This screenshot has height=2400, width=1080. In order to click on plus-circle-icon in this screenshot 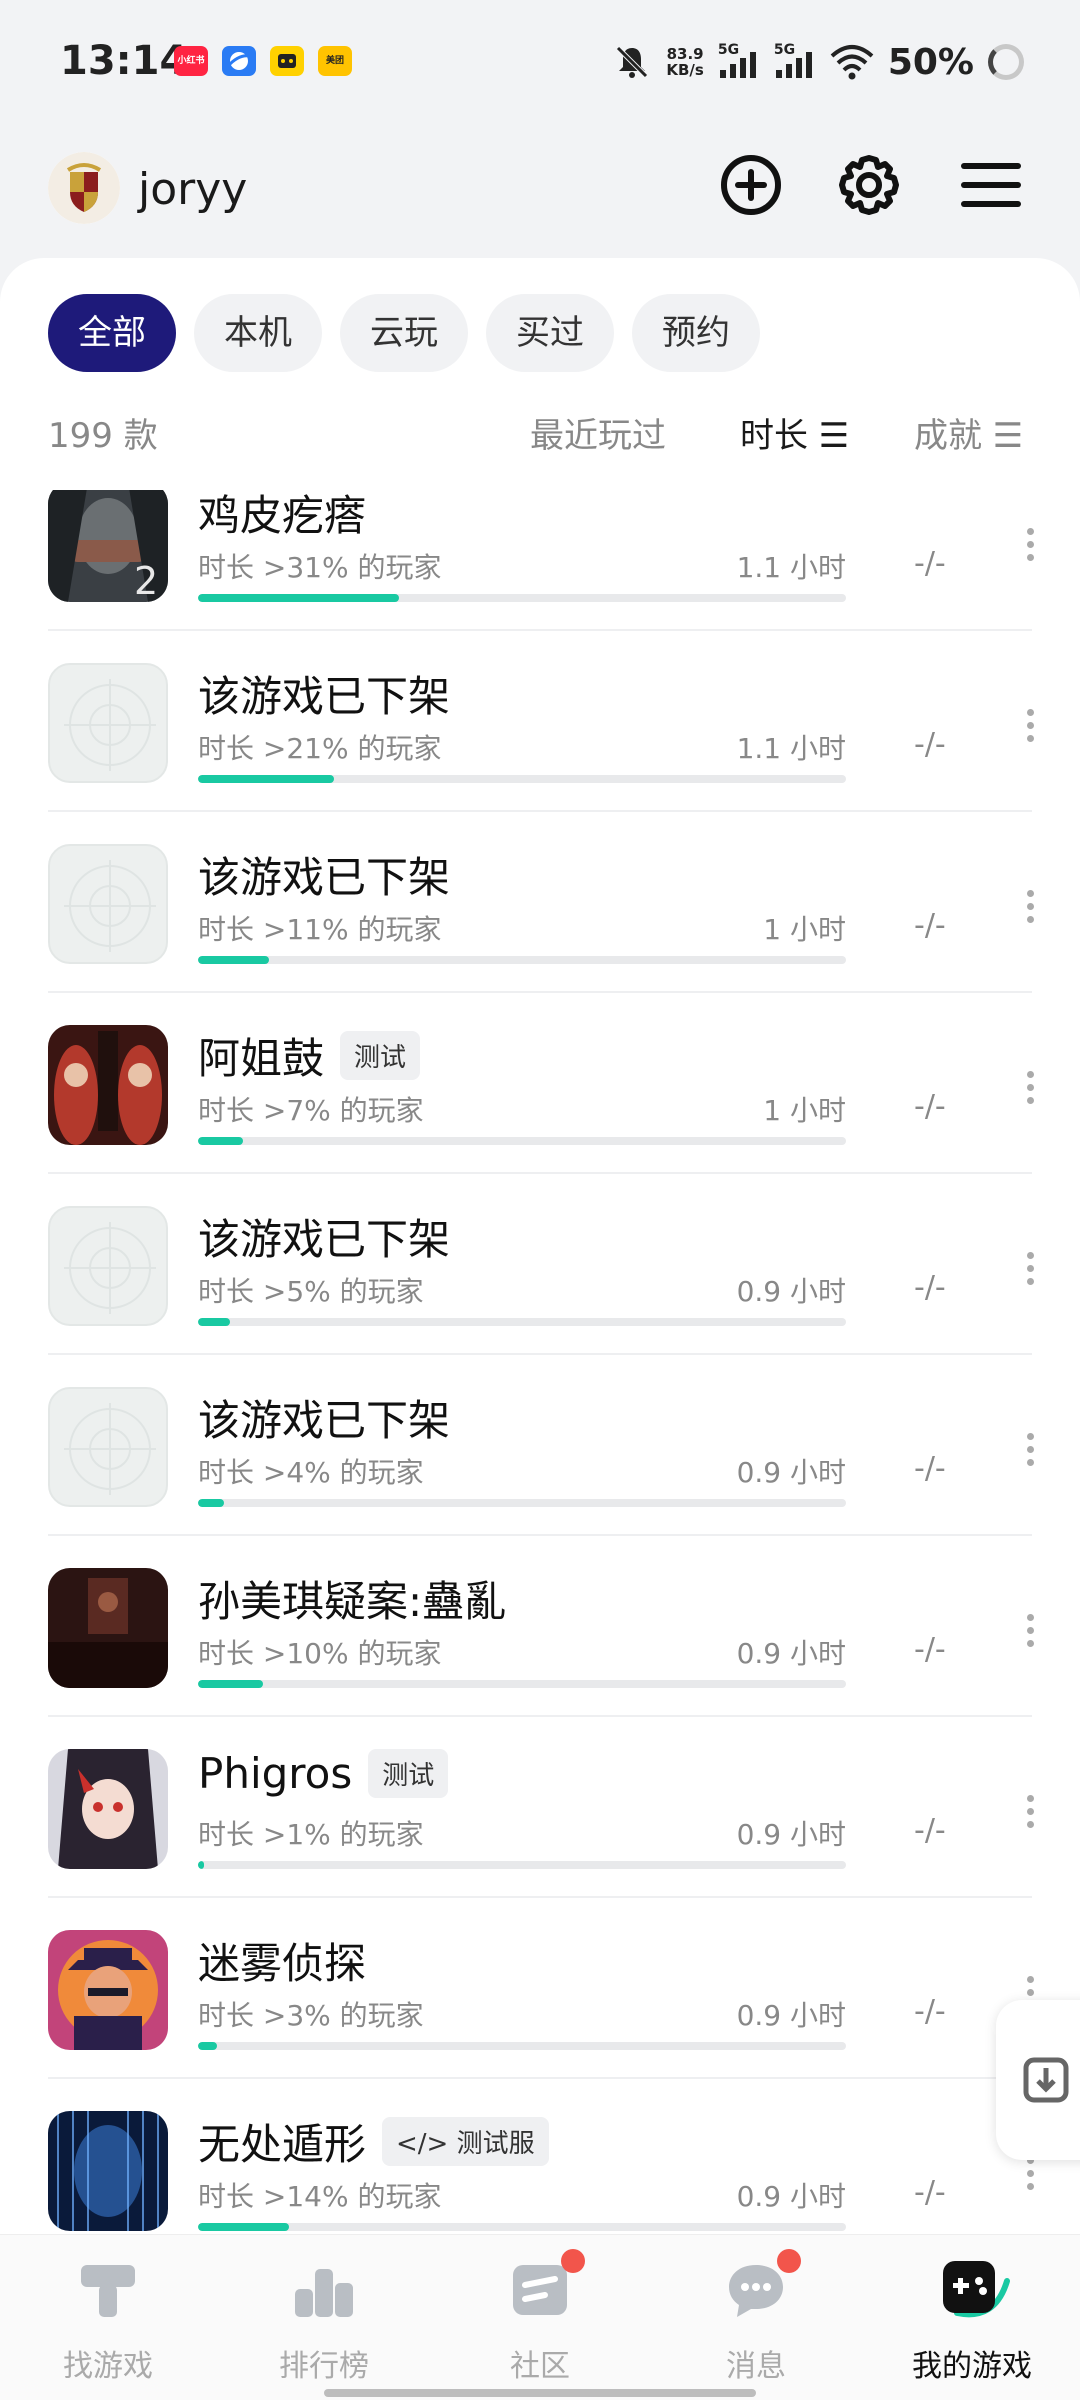, I will do `click(751, 185)`.